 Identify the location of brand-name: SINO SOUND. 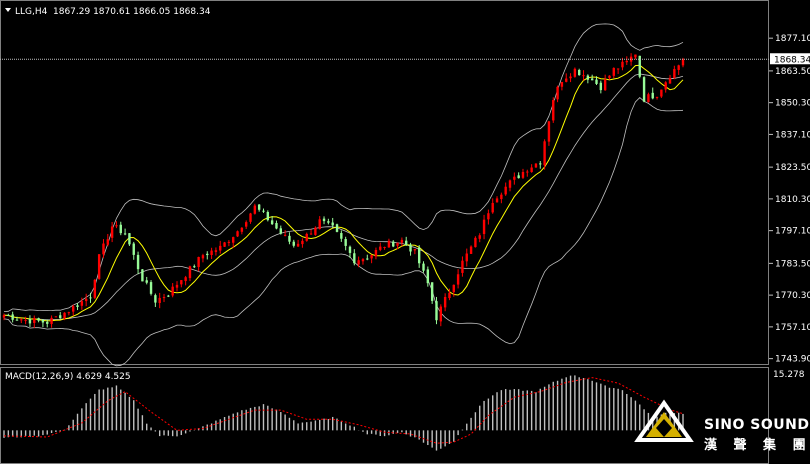
(756, 425).